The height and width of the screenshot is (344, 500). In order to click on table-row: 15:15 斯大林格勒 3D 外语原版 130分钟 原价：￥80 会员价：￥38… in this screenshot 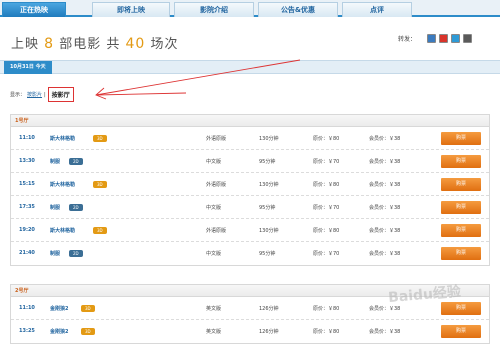, I will do `click(250, 184)`.